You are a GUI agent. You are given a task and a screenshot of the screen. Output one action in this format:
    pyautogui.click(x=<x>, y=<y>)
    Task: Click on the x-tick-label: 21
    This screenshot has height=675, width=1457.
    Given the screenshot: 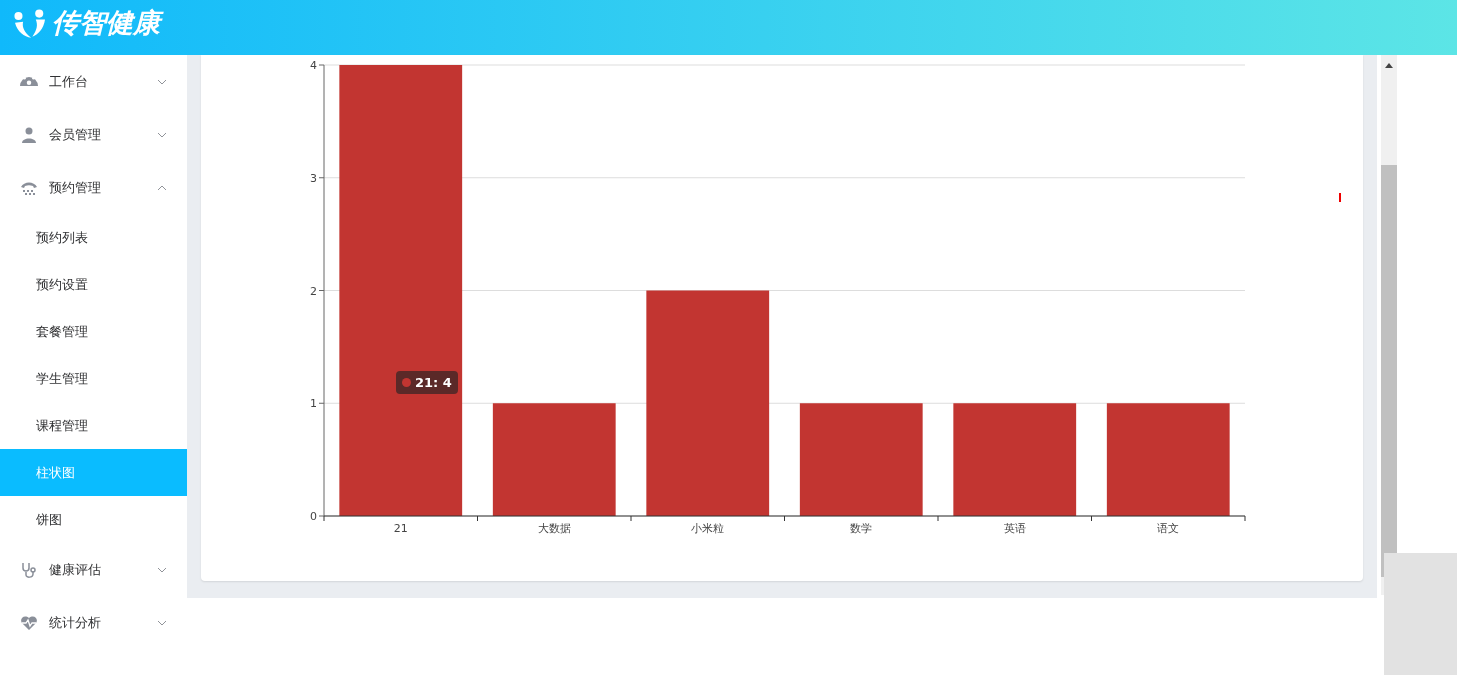 What is the action you would take?
    pyautogui.click(x=400, y=528)
    